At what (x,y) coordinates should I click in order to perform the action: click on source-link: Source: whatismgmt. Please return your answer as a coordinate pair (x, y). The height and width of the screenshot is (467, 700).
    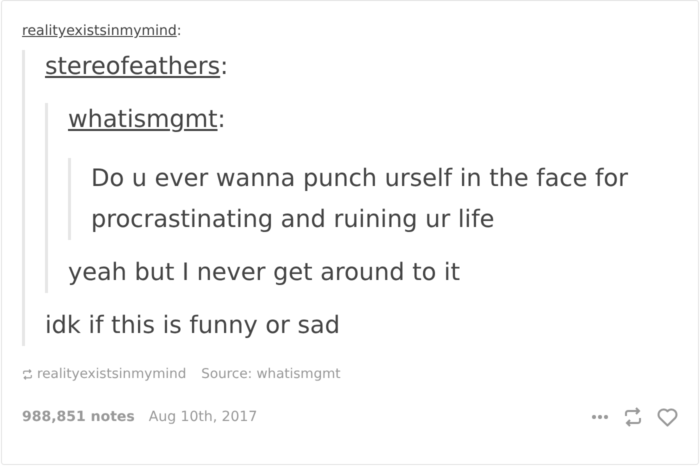
    Looking at the image, I should click on (271, 374).